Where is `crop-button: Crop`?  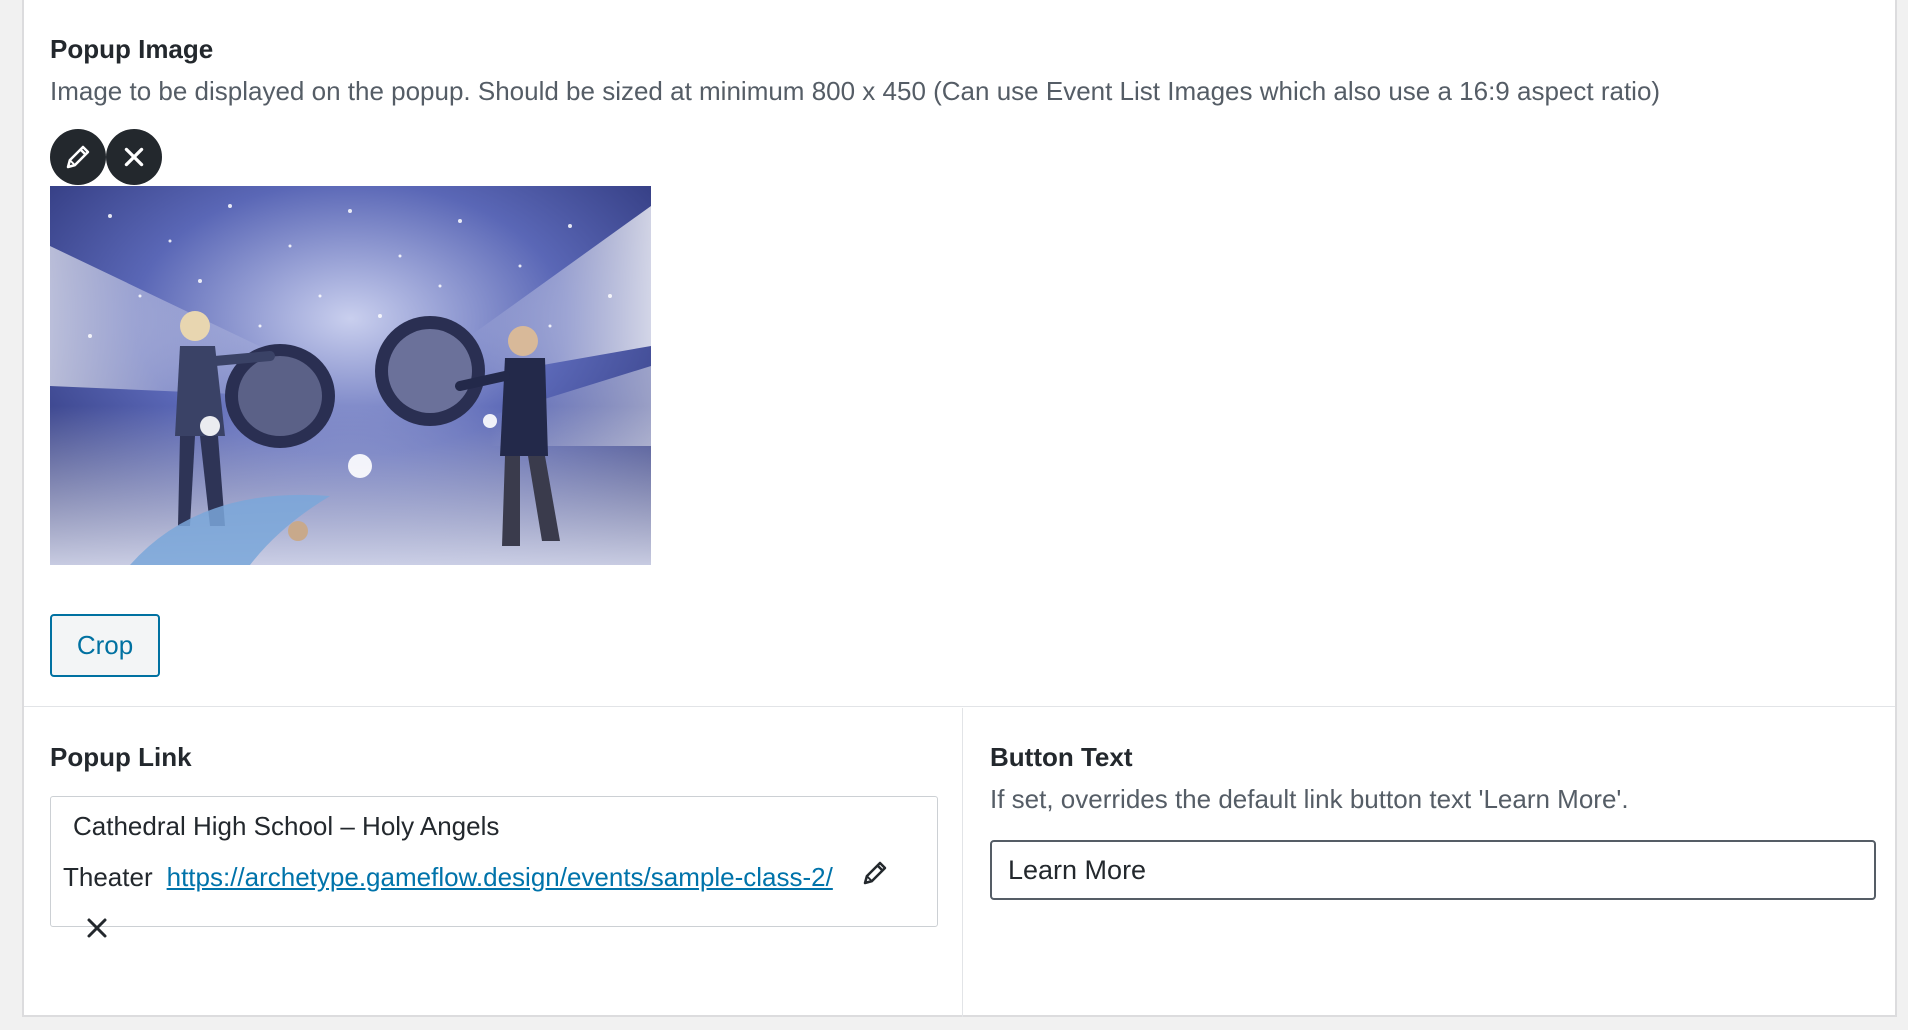
crop-button: Crop is located at coordinates (105, 645).